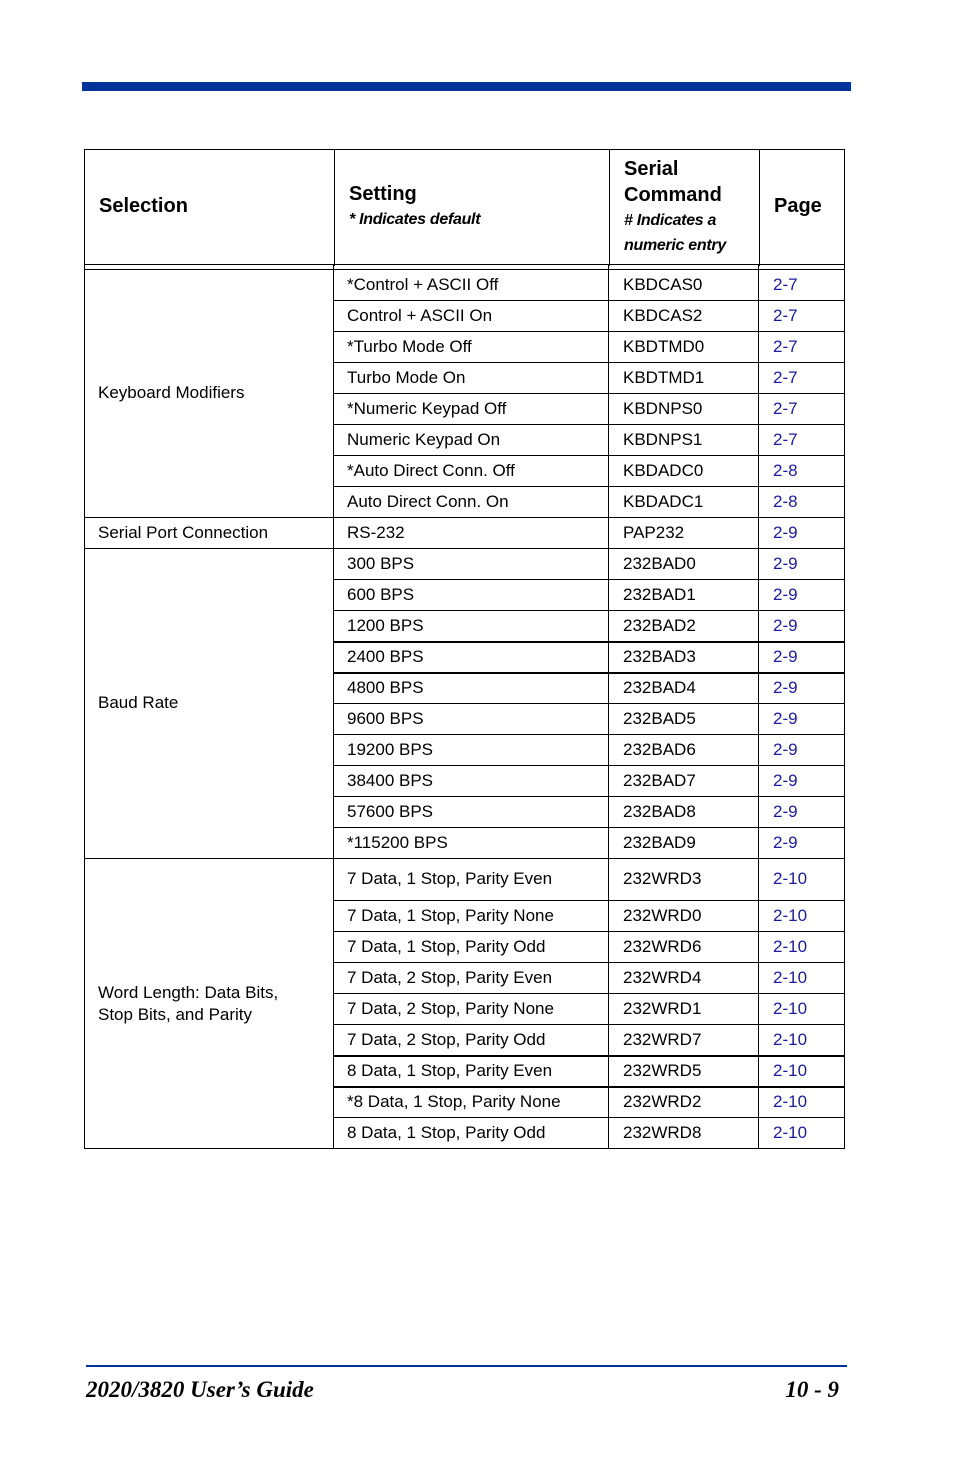 The height and width of the screenshot is (1475, 954). I want to click on command-cell: KBDCAS2, so click(663, 315).